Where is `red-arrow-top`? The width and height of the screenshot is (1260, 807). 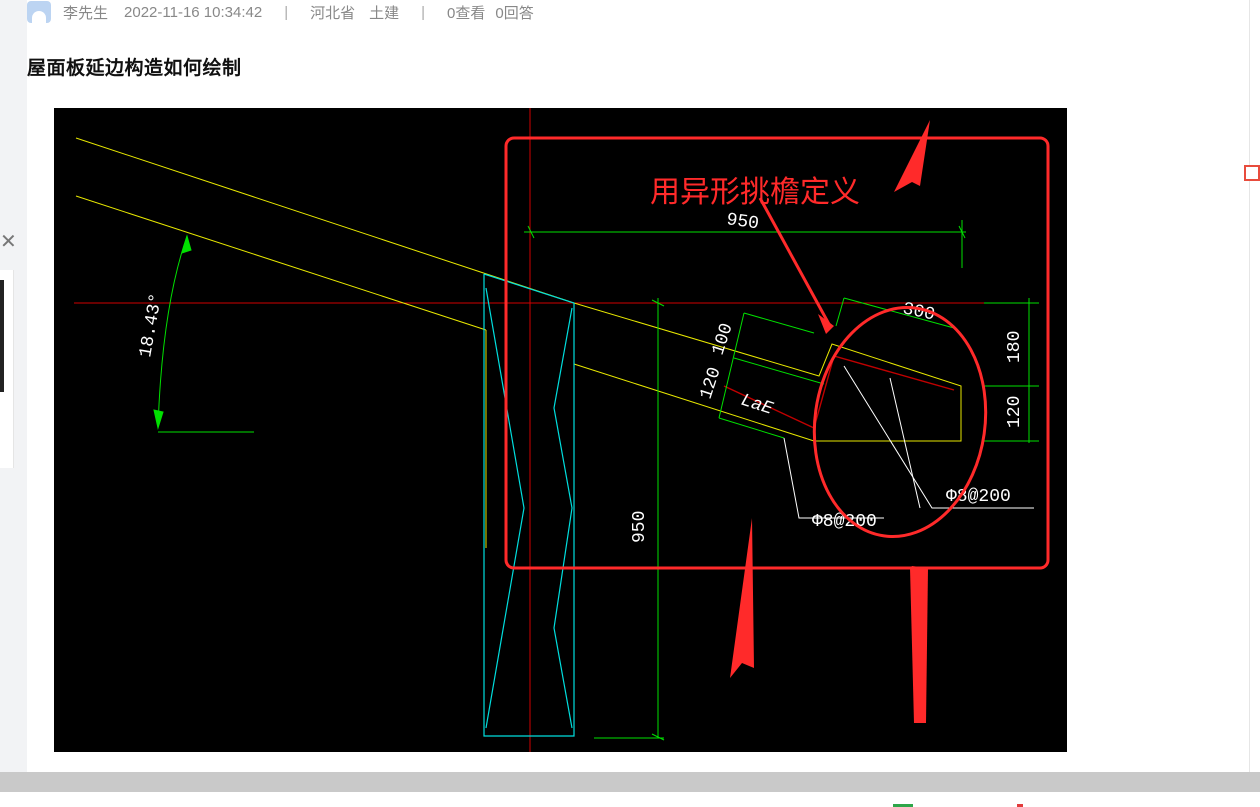
red-arrow-top is located at coordinates (912, 156).